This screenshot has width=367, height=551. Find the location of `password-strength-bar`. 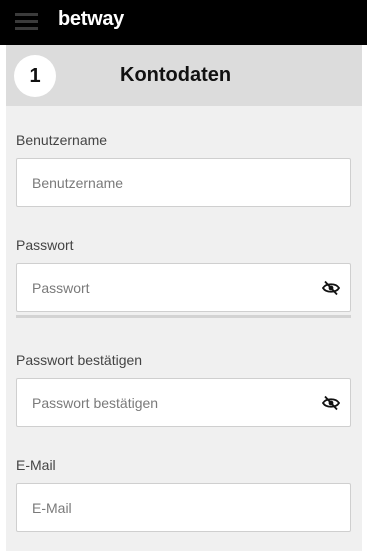

password-strength-bar is located at coordinates (183, 316).